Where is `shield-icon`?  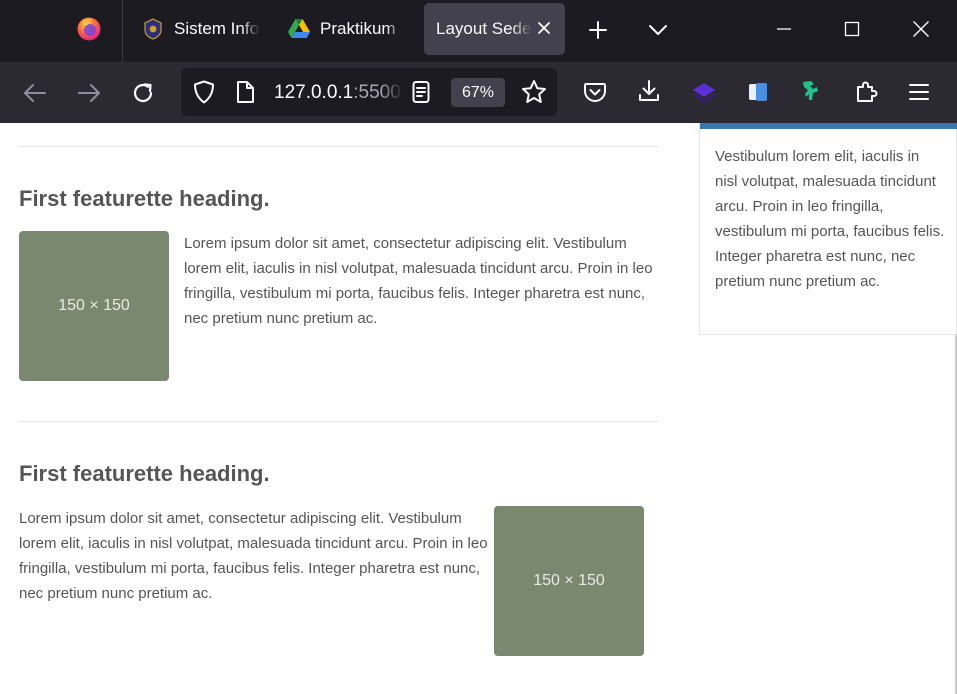 shield-icon is located at coordinates (204, 92).